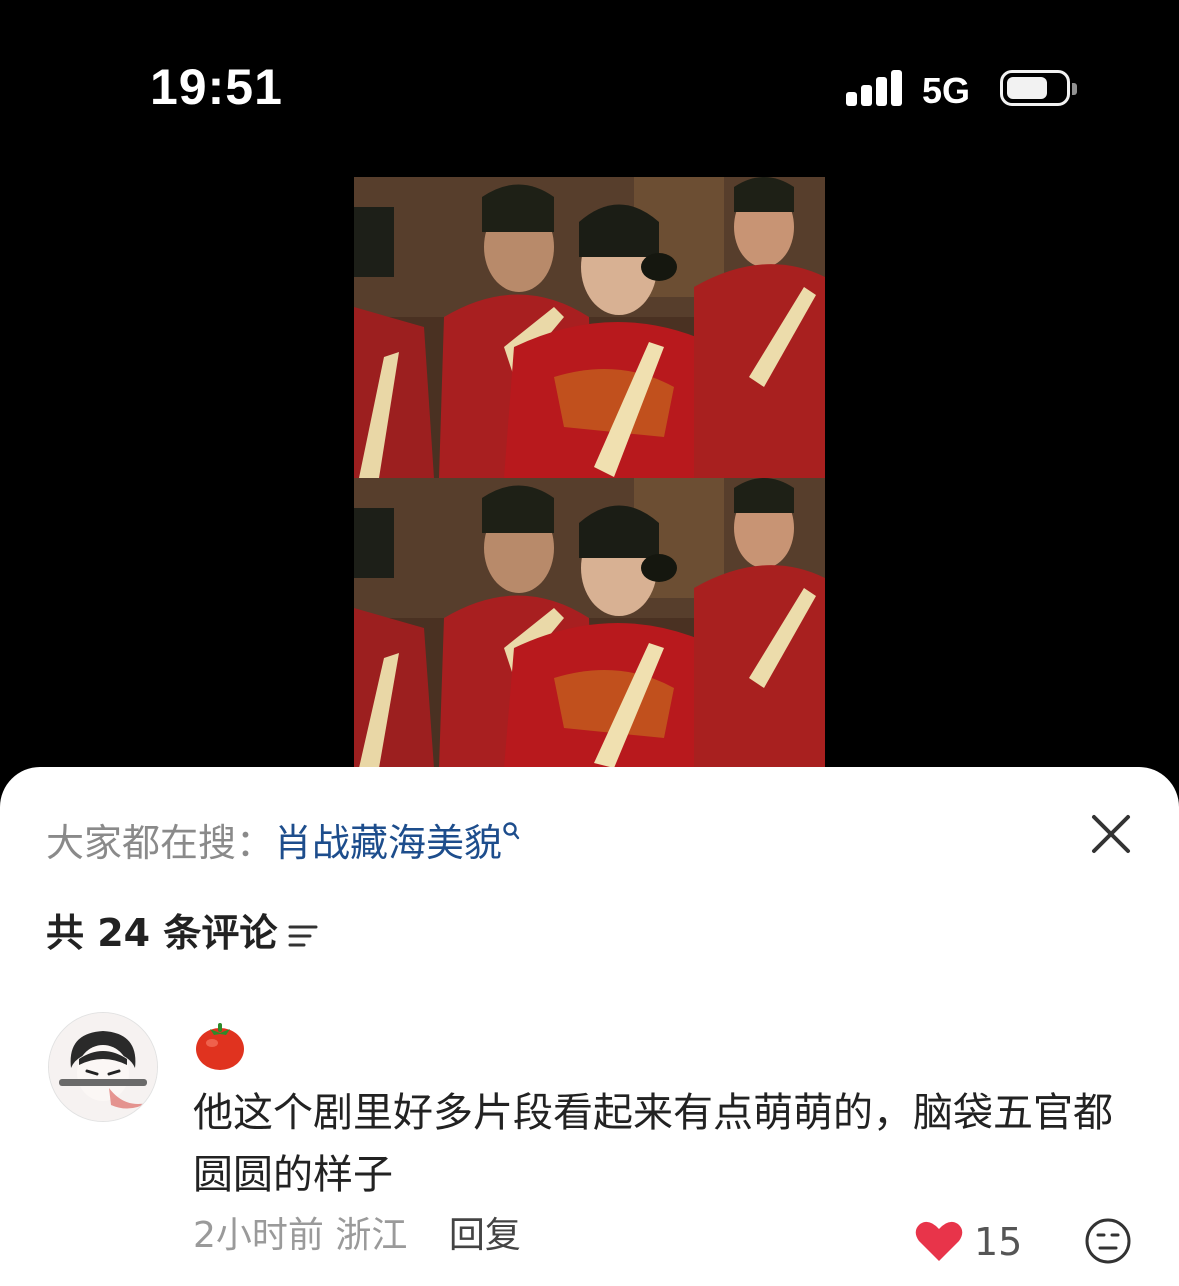 The height and width of the screenshot is (1286, 1179). I want to click on trending-search: 大家都在搜：肖战藏海美貌, so click(284, 843).